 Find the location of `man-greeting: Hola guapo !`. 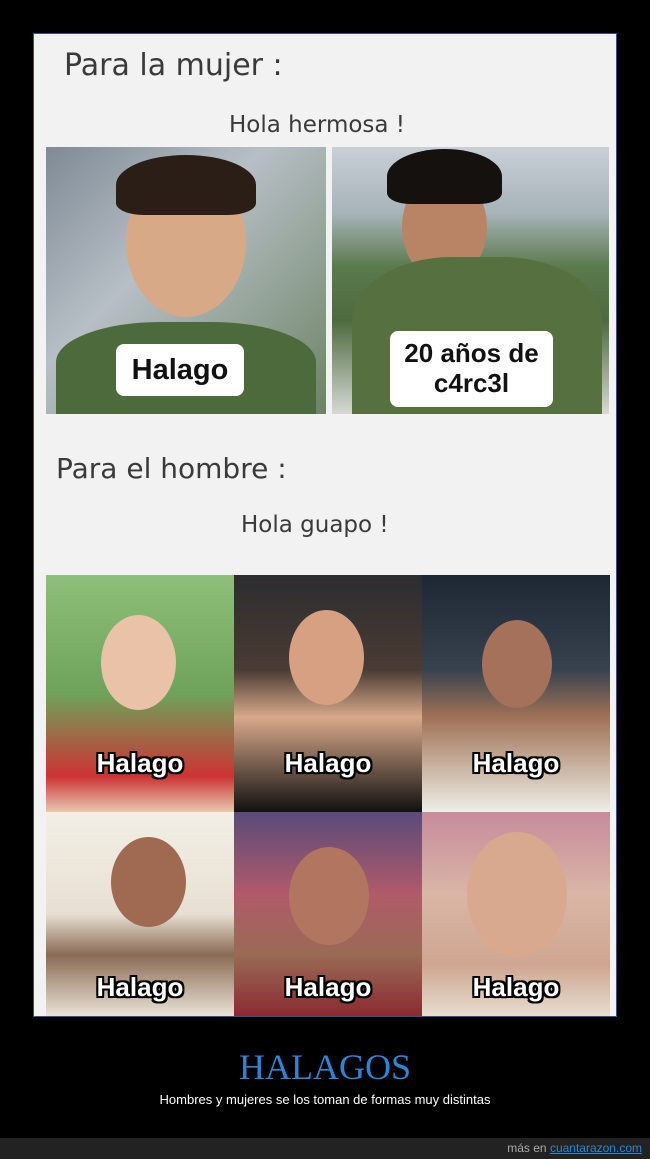

man-greeting: Hola guapo ! is located at coordinates (315, 525).